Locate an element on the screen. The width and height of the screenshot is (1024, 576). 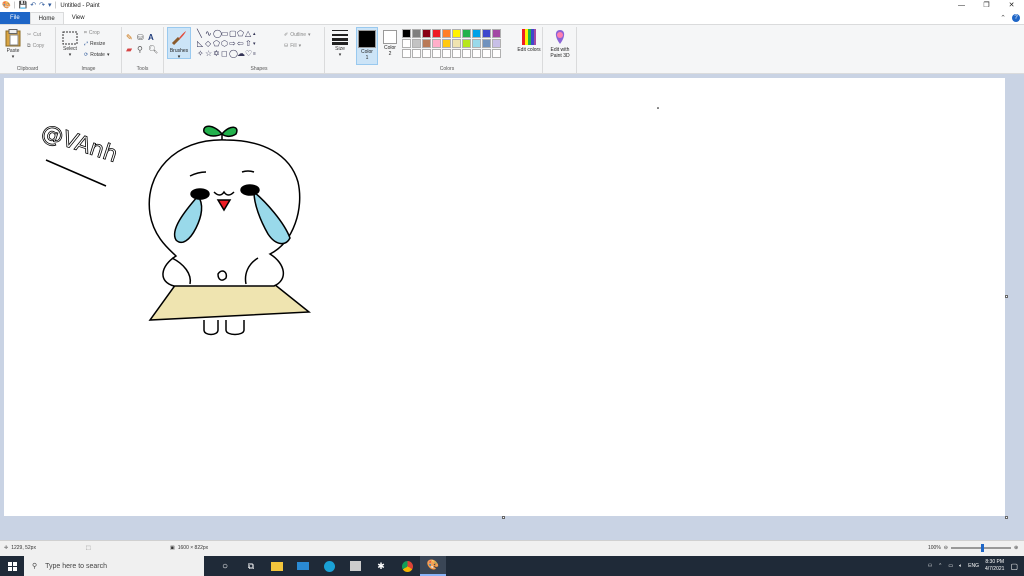
resize-handle-right is located at coordinates (1006, 296).